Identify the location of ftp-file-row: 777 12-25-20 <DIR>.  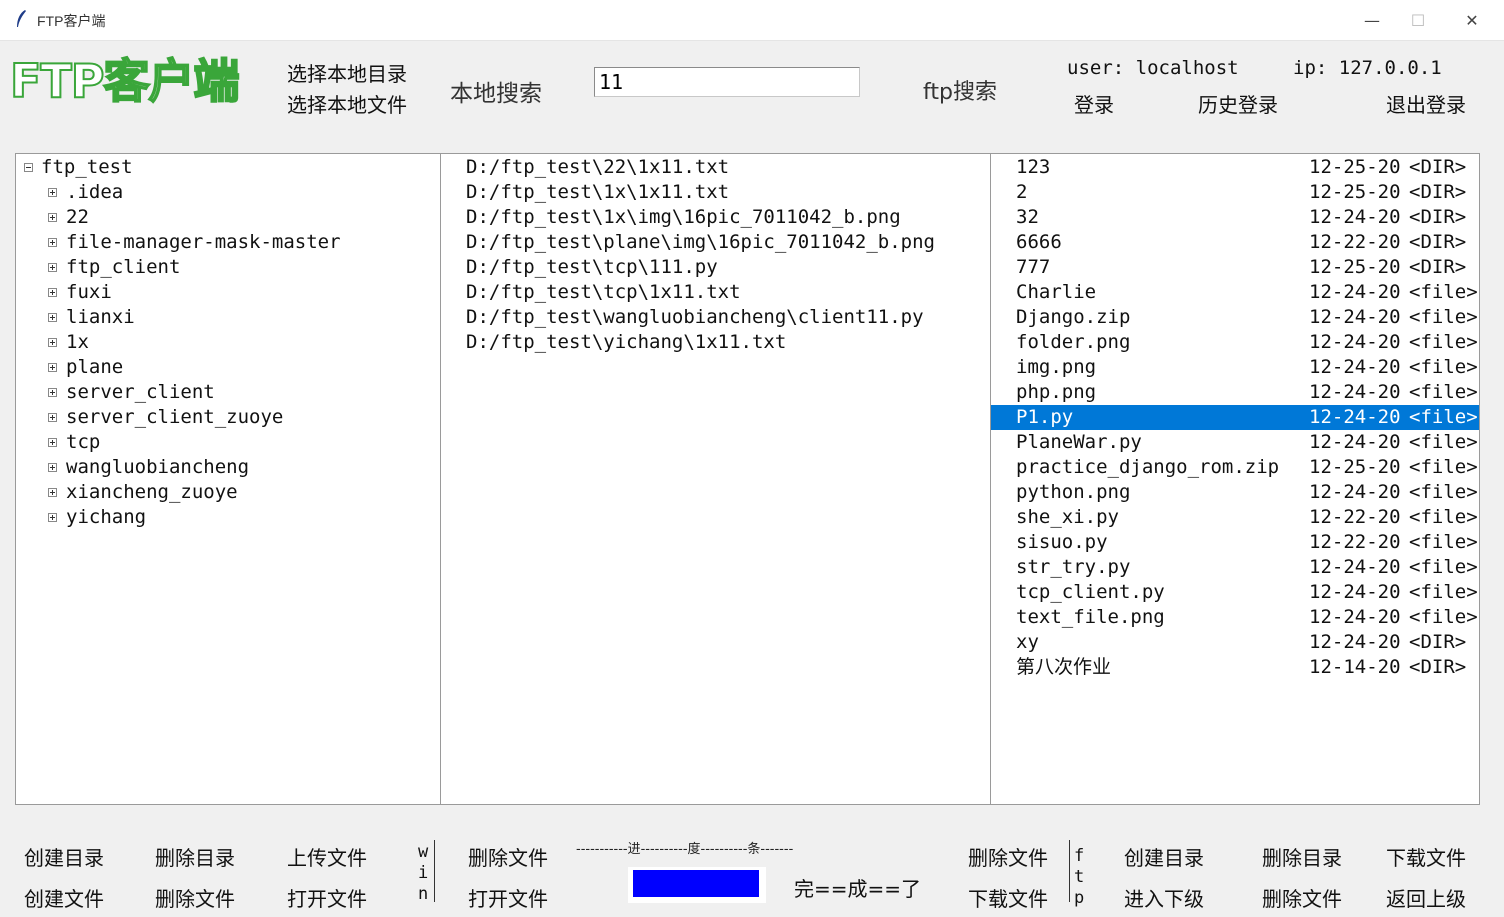
(1235, 267).